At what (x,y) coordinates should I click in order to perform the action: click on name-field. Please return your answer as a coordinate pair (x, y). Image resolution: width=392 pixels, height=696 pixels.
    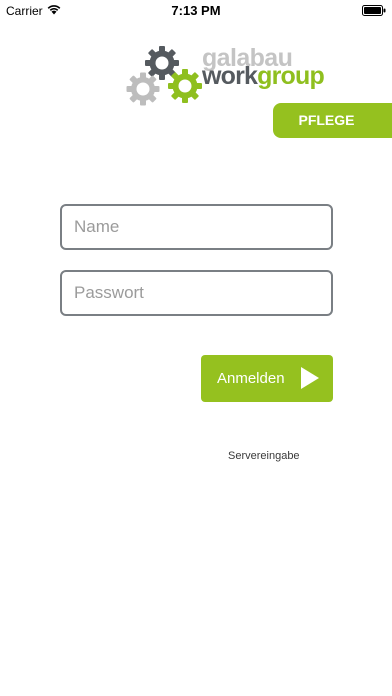
    Looking at the image, I should click on (196, 227).